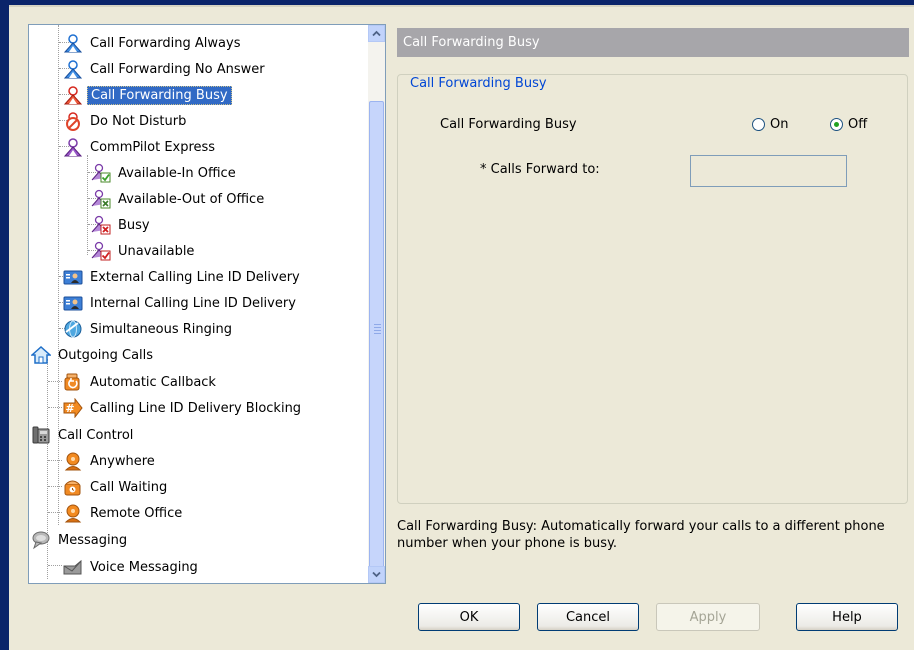 The height and width of the screenshot is (650, 914). Describe the element at coordinates (41, 435) in the screenshot. I see `phone-handset-icon` at that location.